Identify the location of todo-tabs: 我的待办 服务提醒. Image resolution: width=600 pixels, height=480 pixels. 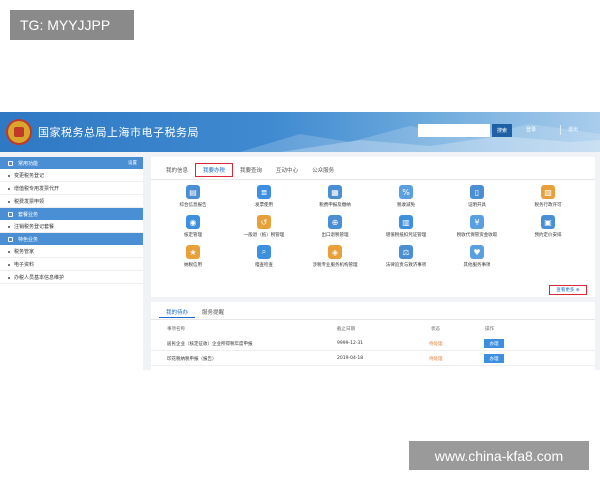
(195, 312).